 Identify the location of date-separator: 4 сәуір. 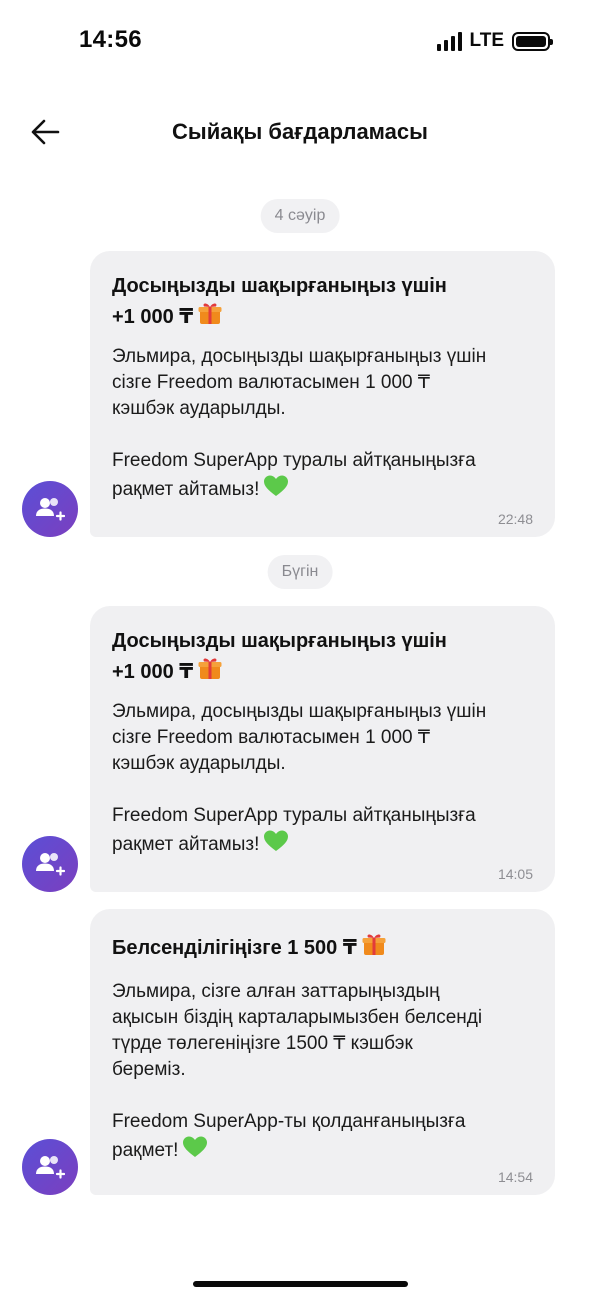
(300, 216).